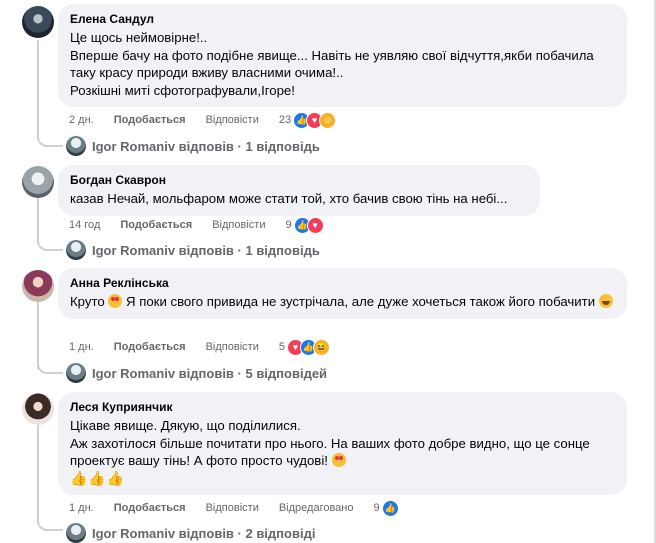  I want to click on comment-time: 14 год, so click(84, 225).